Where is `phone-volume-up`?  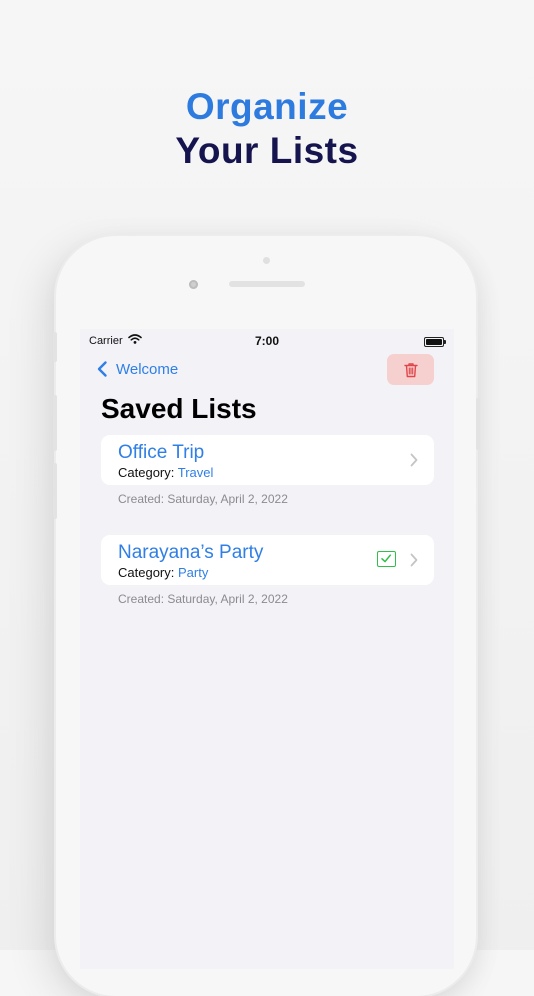 phone-volume-up is located at coordinates (55, 423).